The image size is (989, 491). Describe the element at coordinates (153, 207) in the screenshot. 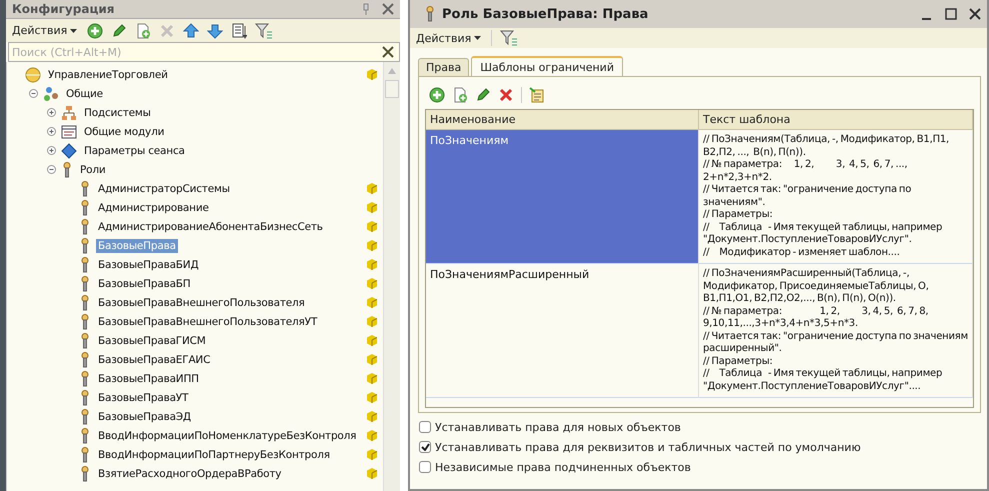

I see `tree-item: Администрирование` at that location.